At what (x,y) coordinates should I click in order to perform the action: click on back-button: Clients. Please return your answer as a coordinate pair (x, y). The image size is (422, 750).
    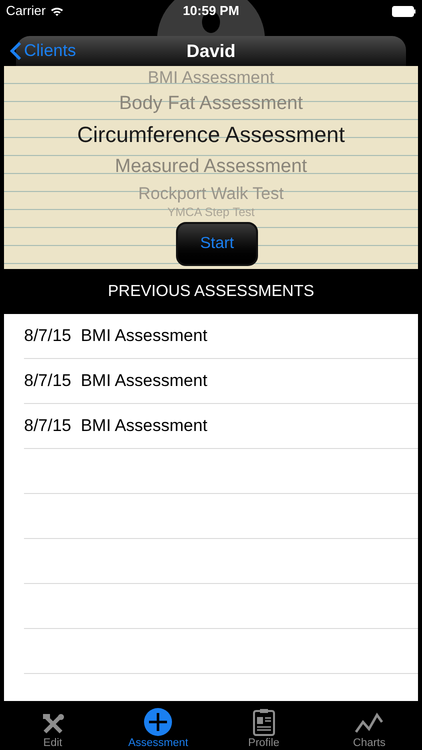
    Looking at the image, I should click on (43, 51).